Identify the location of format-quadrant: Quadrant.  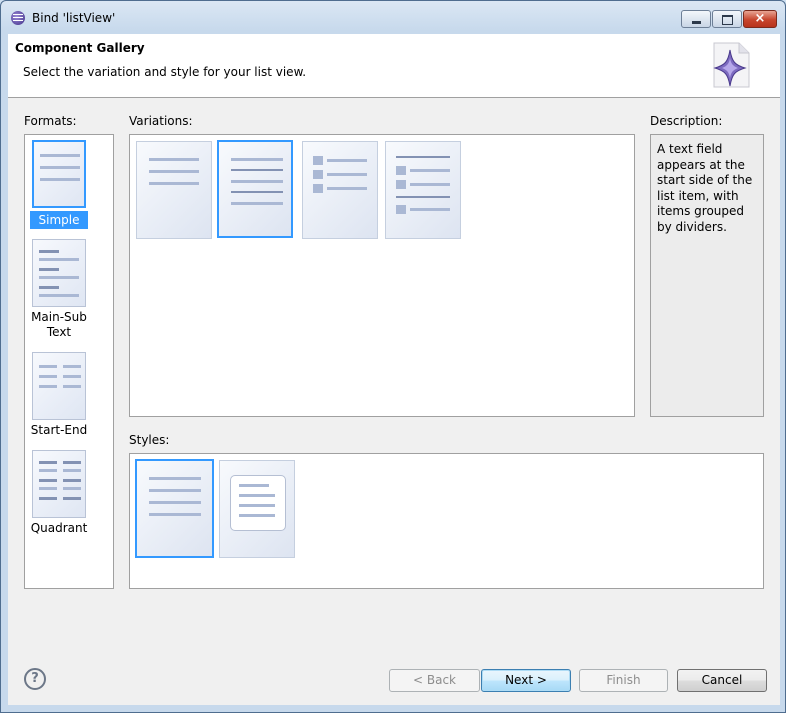
(59, 493).